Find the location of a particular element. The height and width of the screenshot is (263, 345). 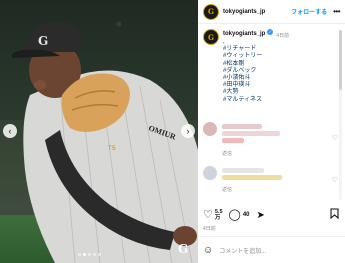

hashtag-link: #ダルベック is located at coordinates (280, 71).